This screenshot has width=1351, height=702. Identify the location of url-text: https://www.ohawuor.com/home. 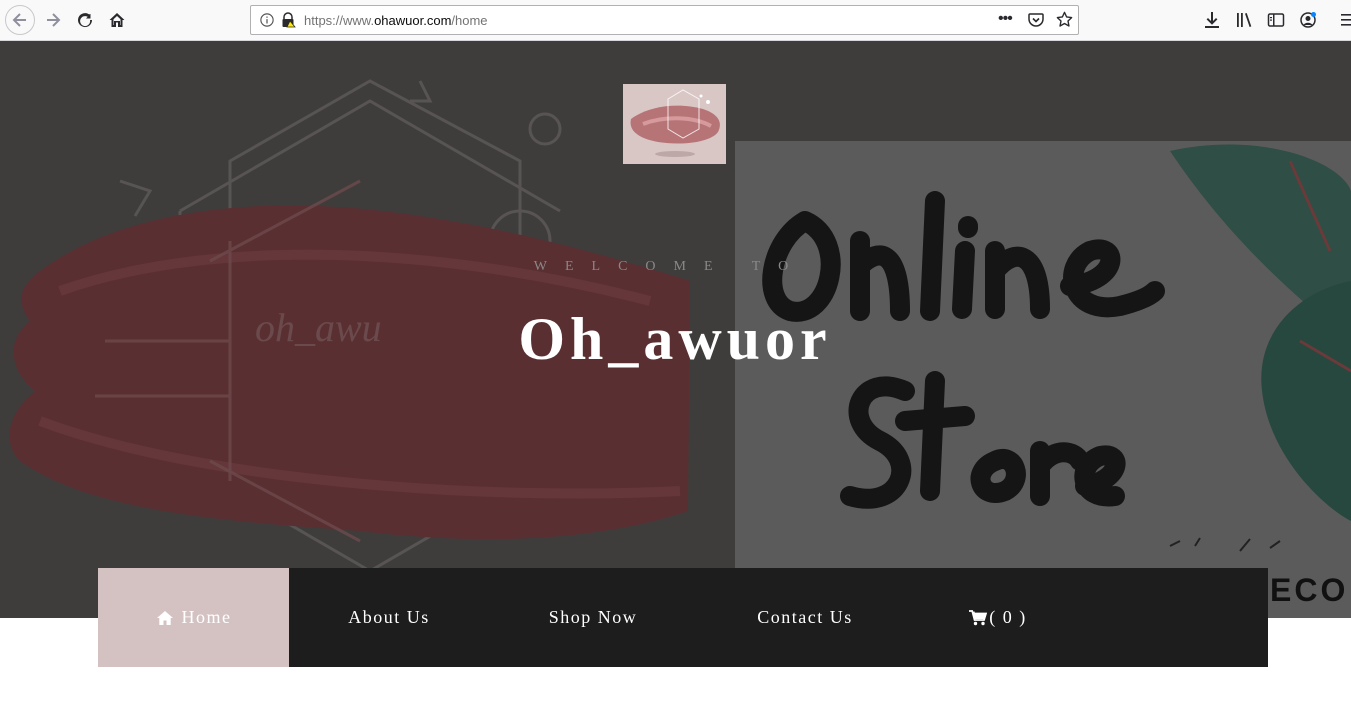
(396, 20).